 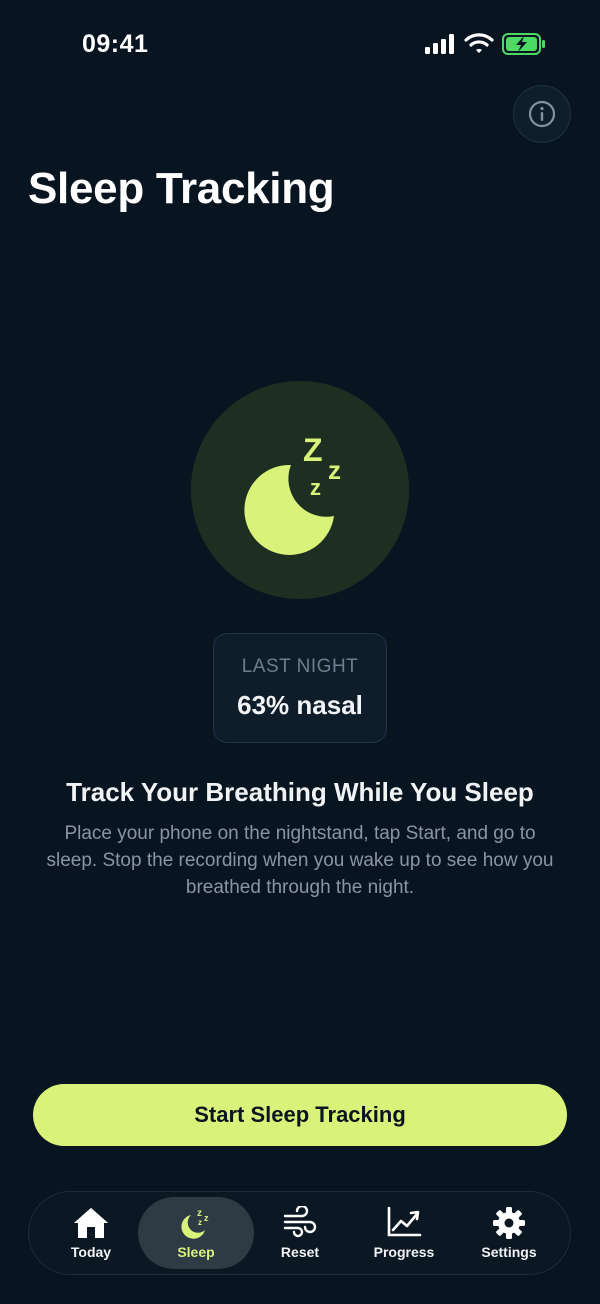 I want to click on tab-settings: Settings, so click(x=509, y=1233).